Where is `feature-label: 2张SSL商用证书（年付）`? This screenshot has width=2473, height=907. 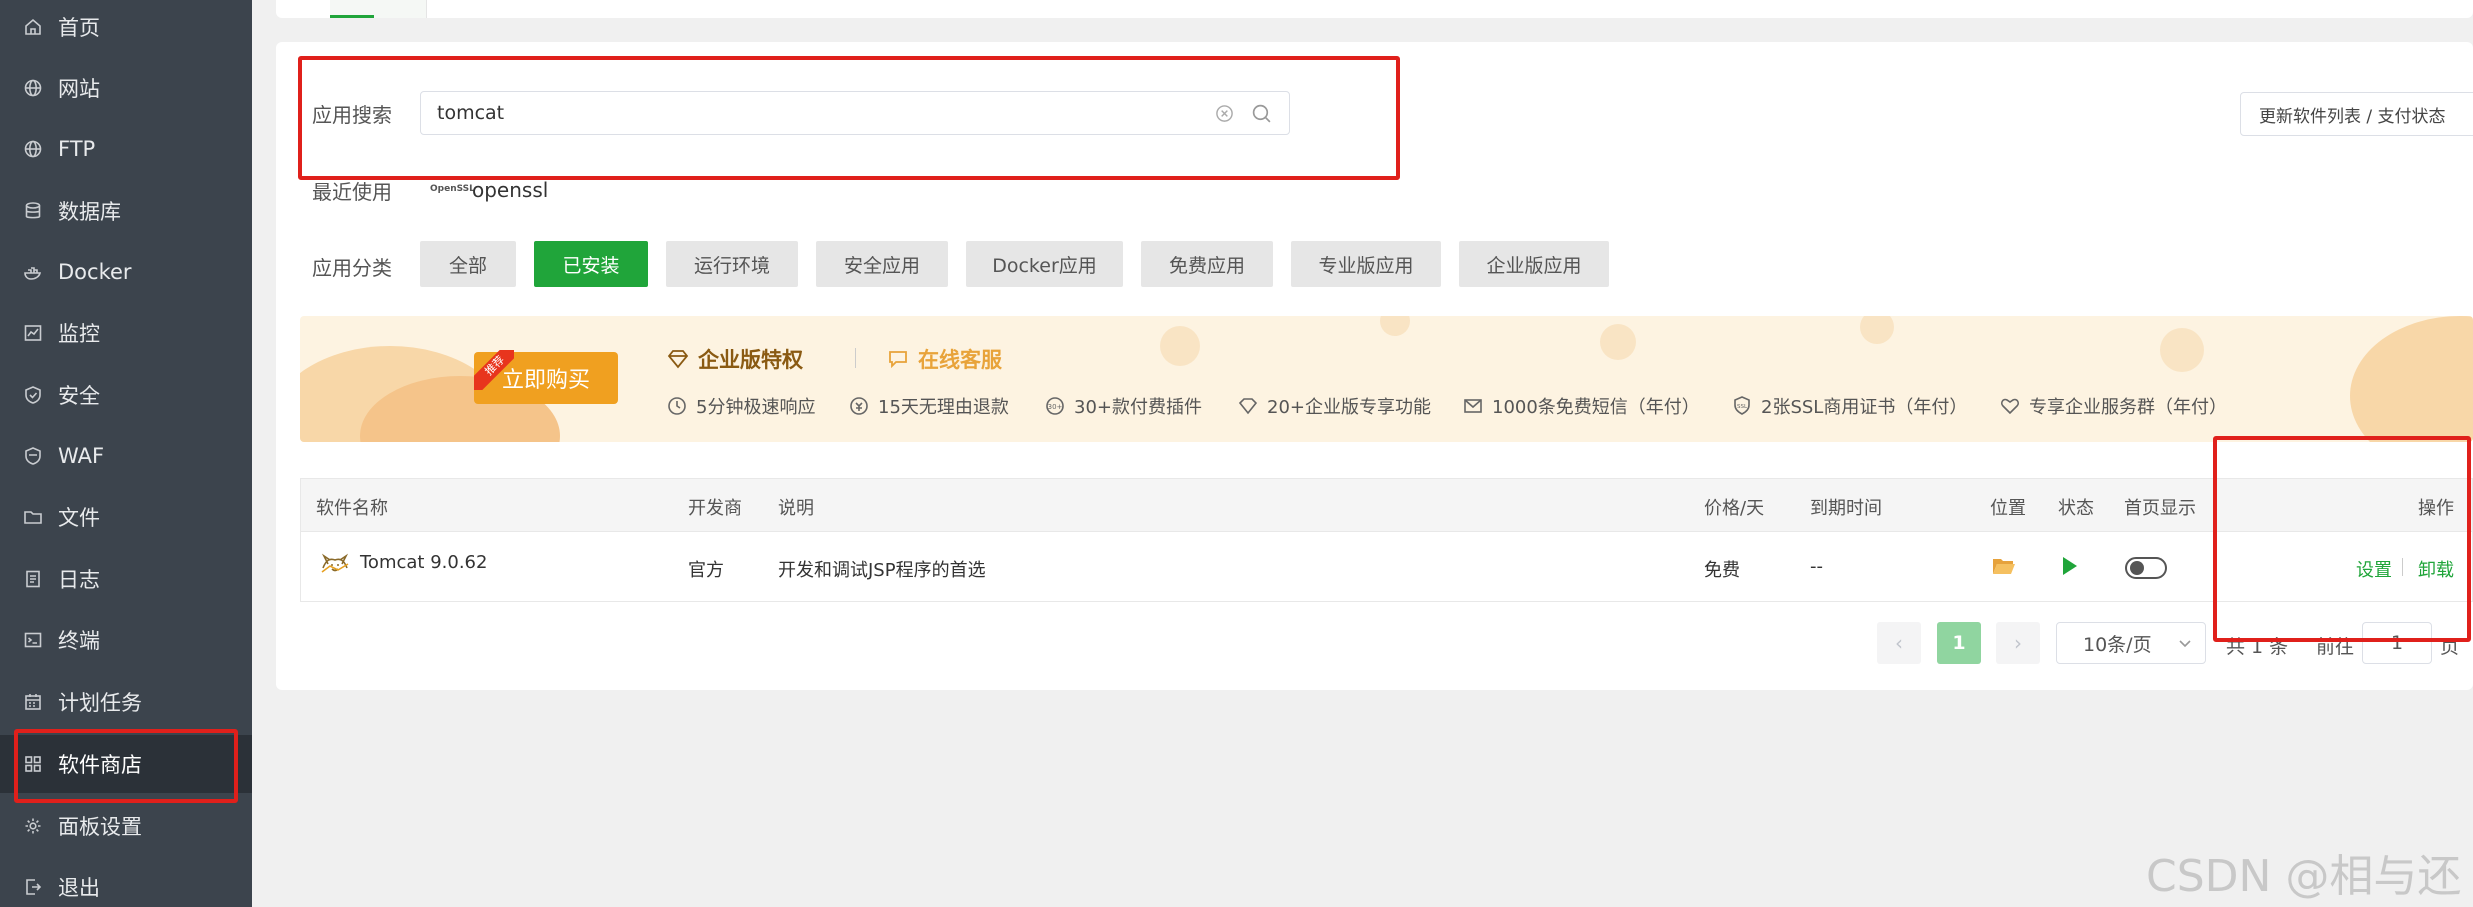
feature-label: 2张SSL商用证书（年付） is located at coordinates (1864, 407).